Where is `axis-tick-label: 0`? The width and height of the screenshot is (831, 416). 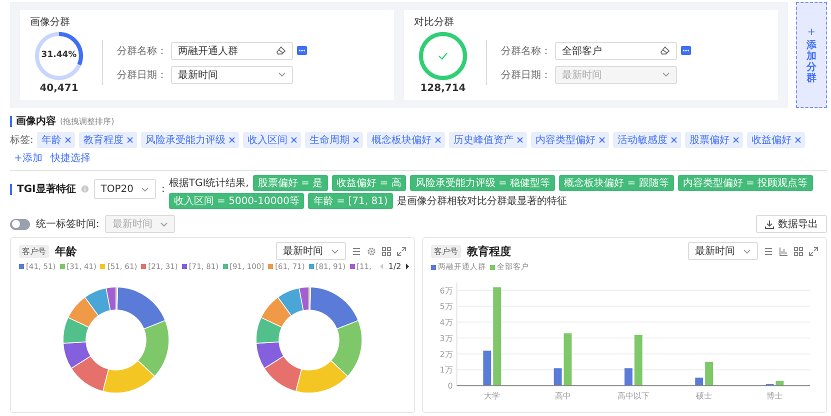
axis-tick-label: 0 is located at coordinates (450, 386).